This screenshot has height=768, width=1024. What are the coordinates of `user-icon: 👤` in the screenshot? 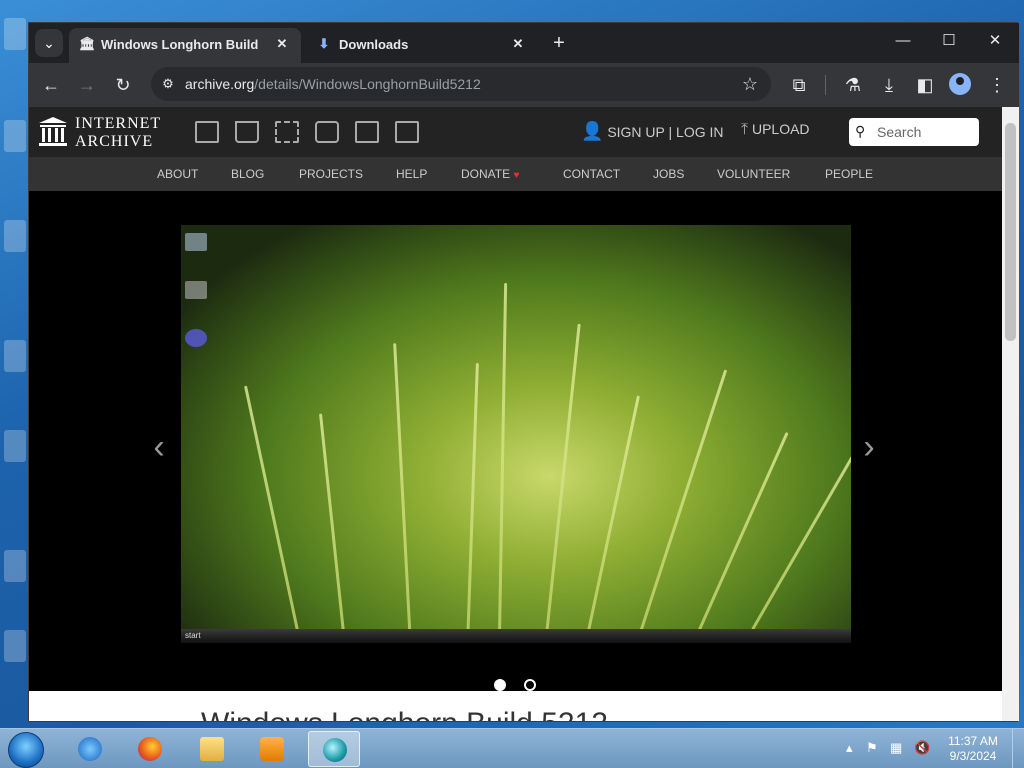 It's located at (592, 131).